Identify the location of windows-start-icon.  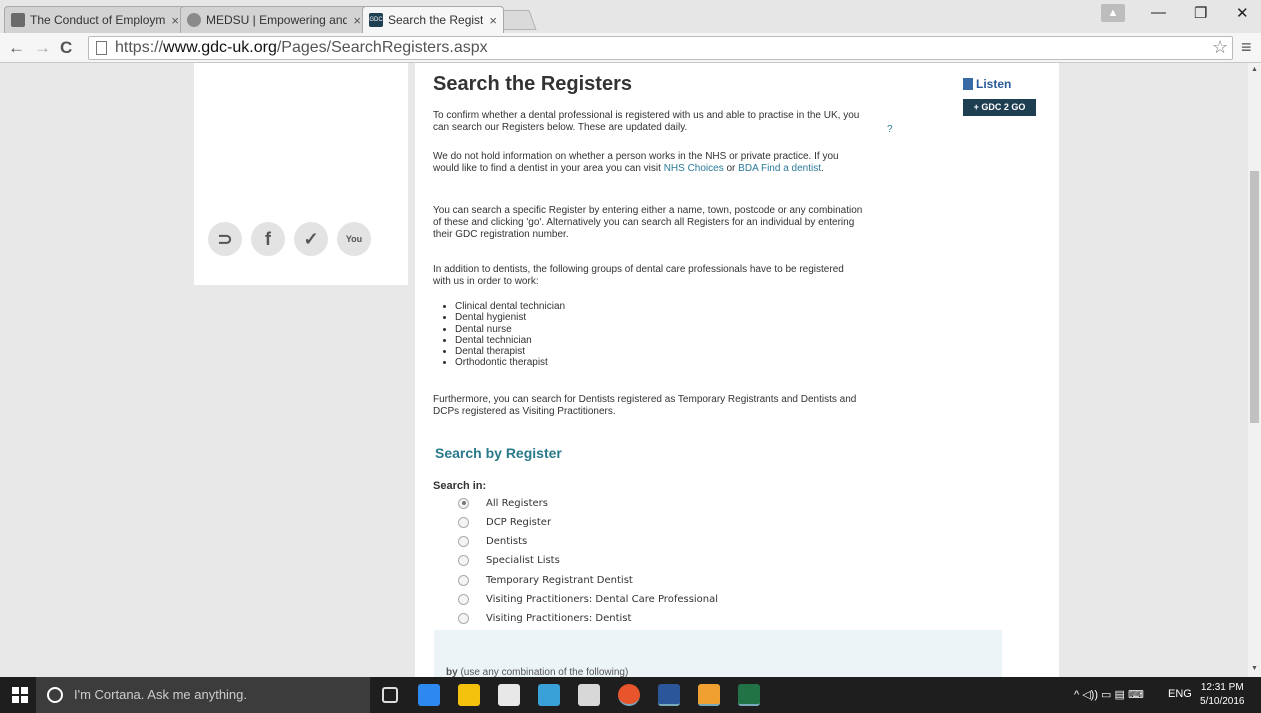
(20, 695).